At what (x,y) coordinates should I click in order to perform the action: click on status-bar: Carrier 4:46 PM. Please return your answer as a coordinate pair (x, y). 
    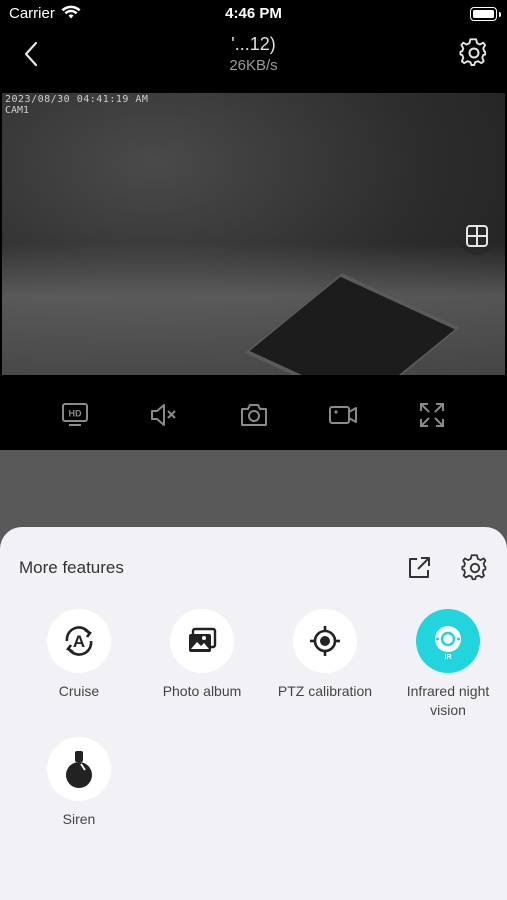
    Looking at the image, I should click on (253, 14).